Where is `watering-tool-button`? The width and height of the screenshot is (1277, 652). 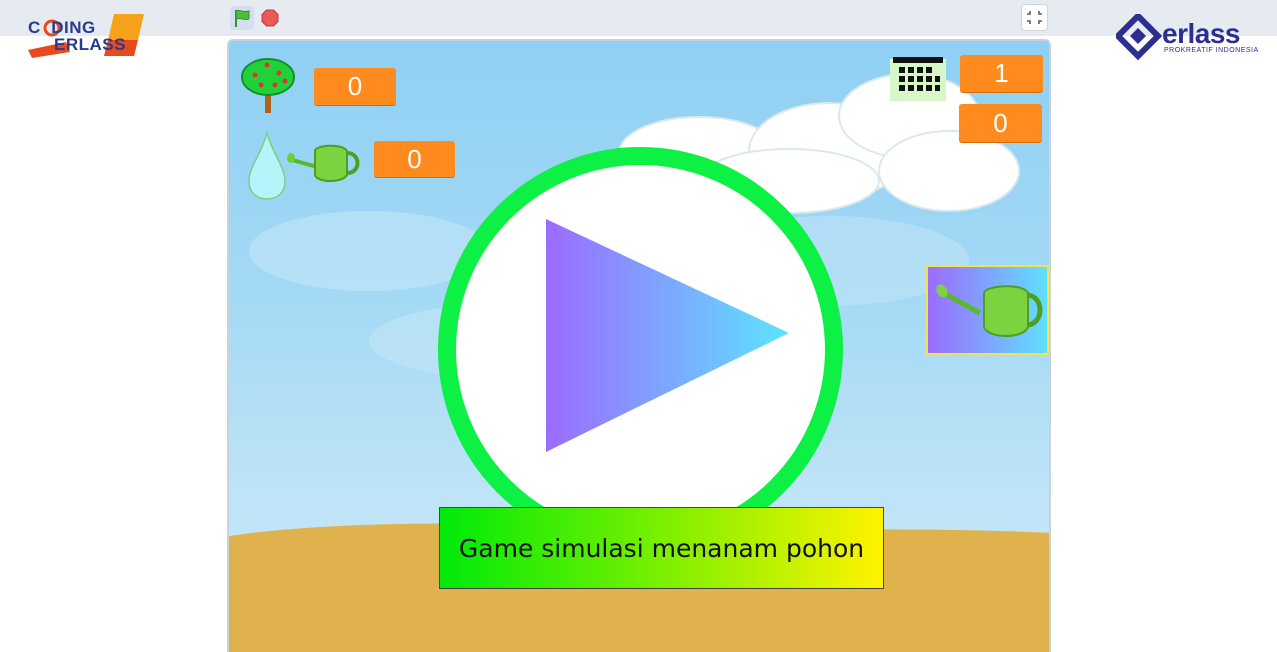
watering-tool-button is located at coordinates (987, 310).